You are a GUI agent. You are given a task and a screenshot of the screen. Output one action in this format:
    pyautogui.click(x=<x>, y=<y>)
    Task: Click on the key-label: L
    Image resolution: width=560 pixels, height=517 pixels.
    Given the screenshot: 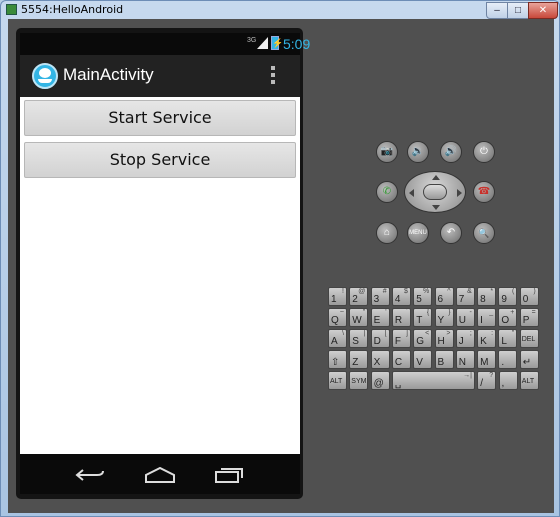 What is the action you would take?
    pyautogui.click(x=504, y=341)
    